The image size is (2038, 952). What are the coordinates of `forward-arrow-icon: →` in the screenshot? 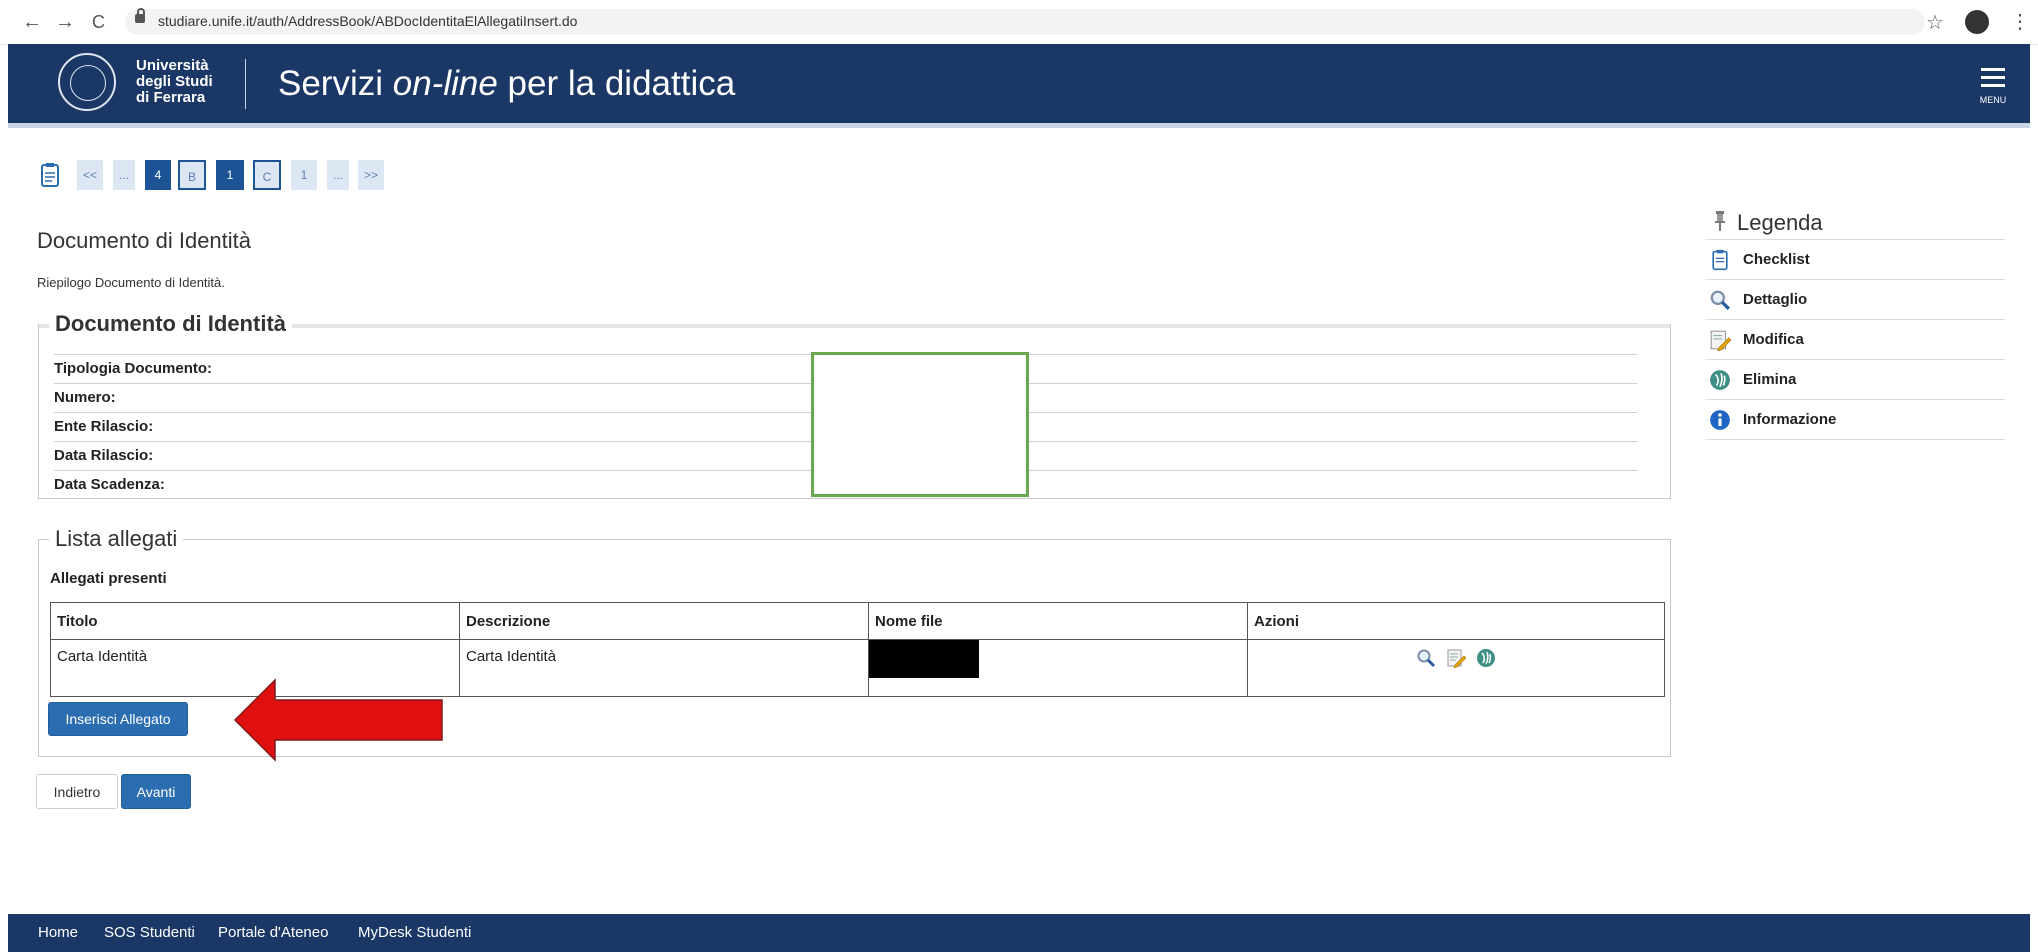 It's located at (65, 22).